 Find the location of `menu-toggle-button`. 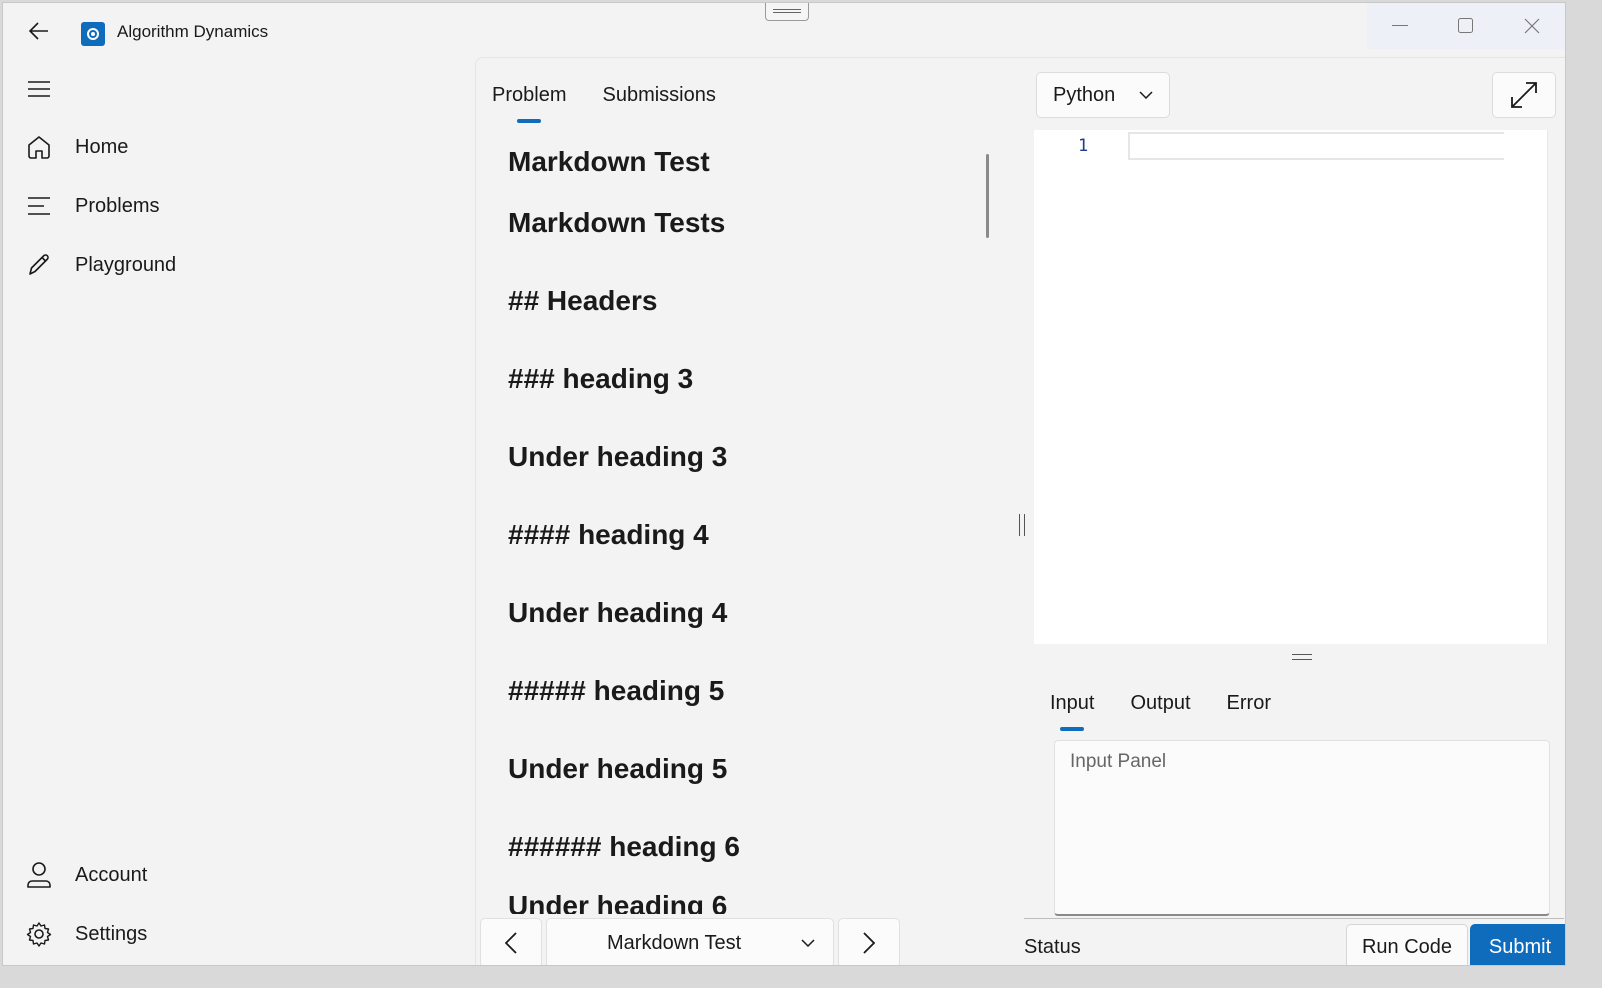

menu-toggle-button is located at coordinates (41, 91).